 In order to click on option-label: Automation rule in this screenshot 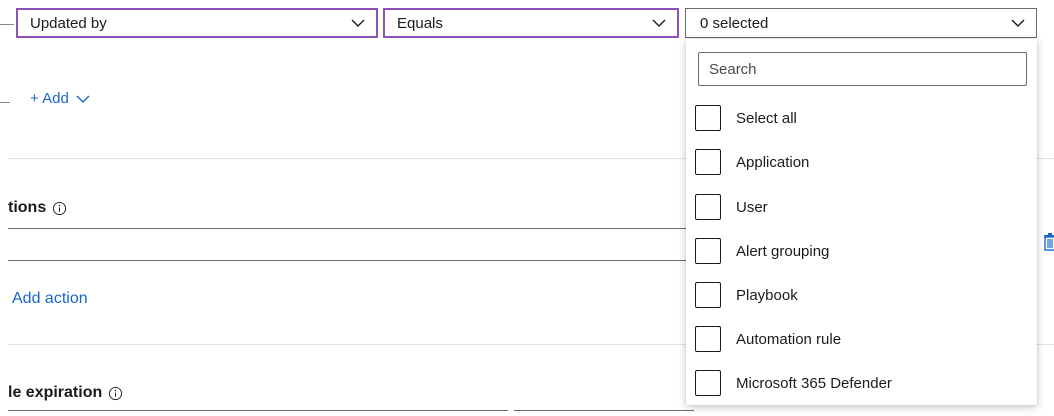, I will do `click(789, 339)`.